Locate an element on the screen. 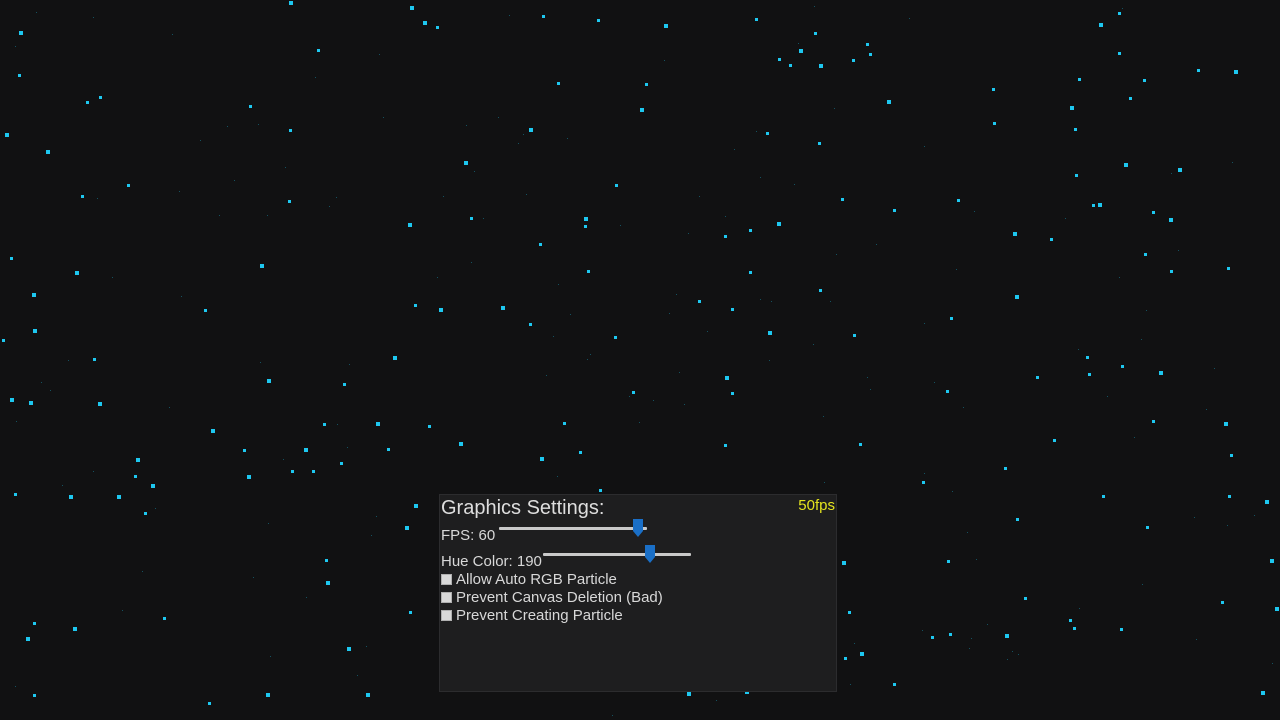 The height and width of the screenshot is (720, 1280). hue-slider-track is located at coordinates (617, 554).